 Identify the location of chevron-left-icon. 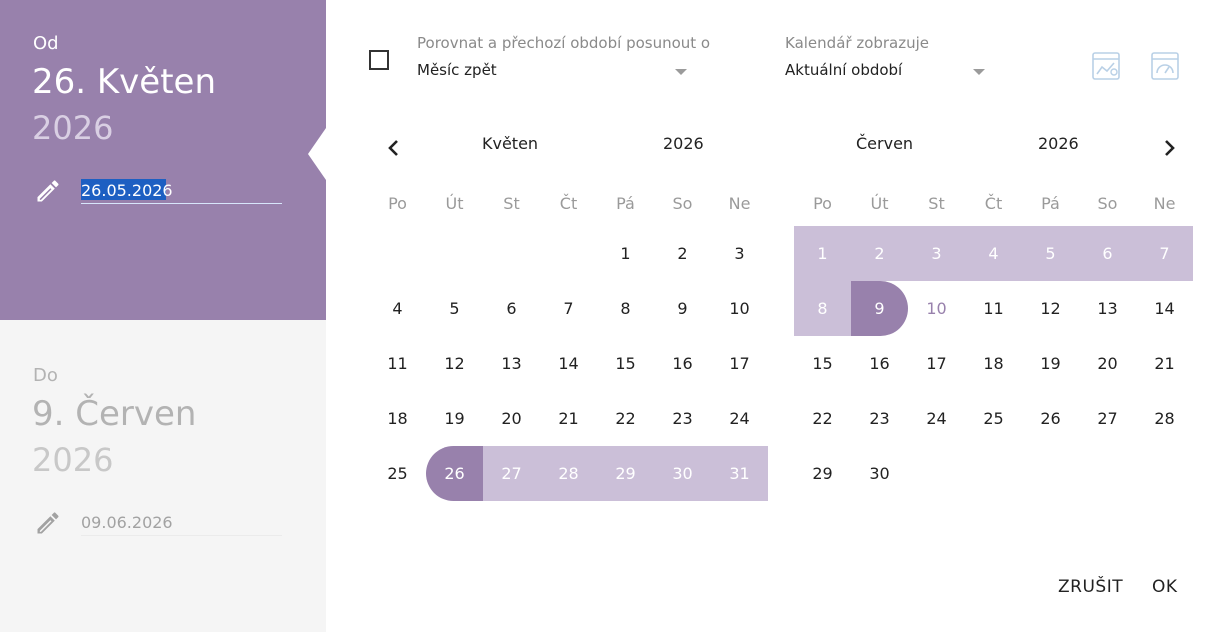
(394, 148).